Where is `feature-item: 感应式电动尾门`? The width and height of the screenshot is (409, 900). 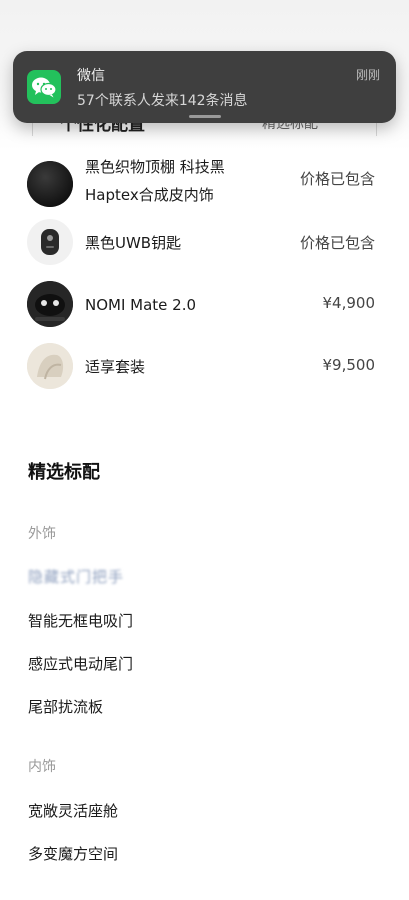 feature-item: 感应式电动尾门 is located at coordinates (81, 664).